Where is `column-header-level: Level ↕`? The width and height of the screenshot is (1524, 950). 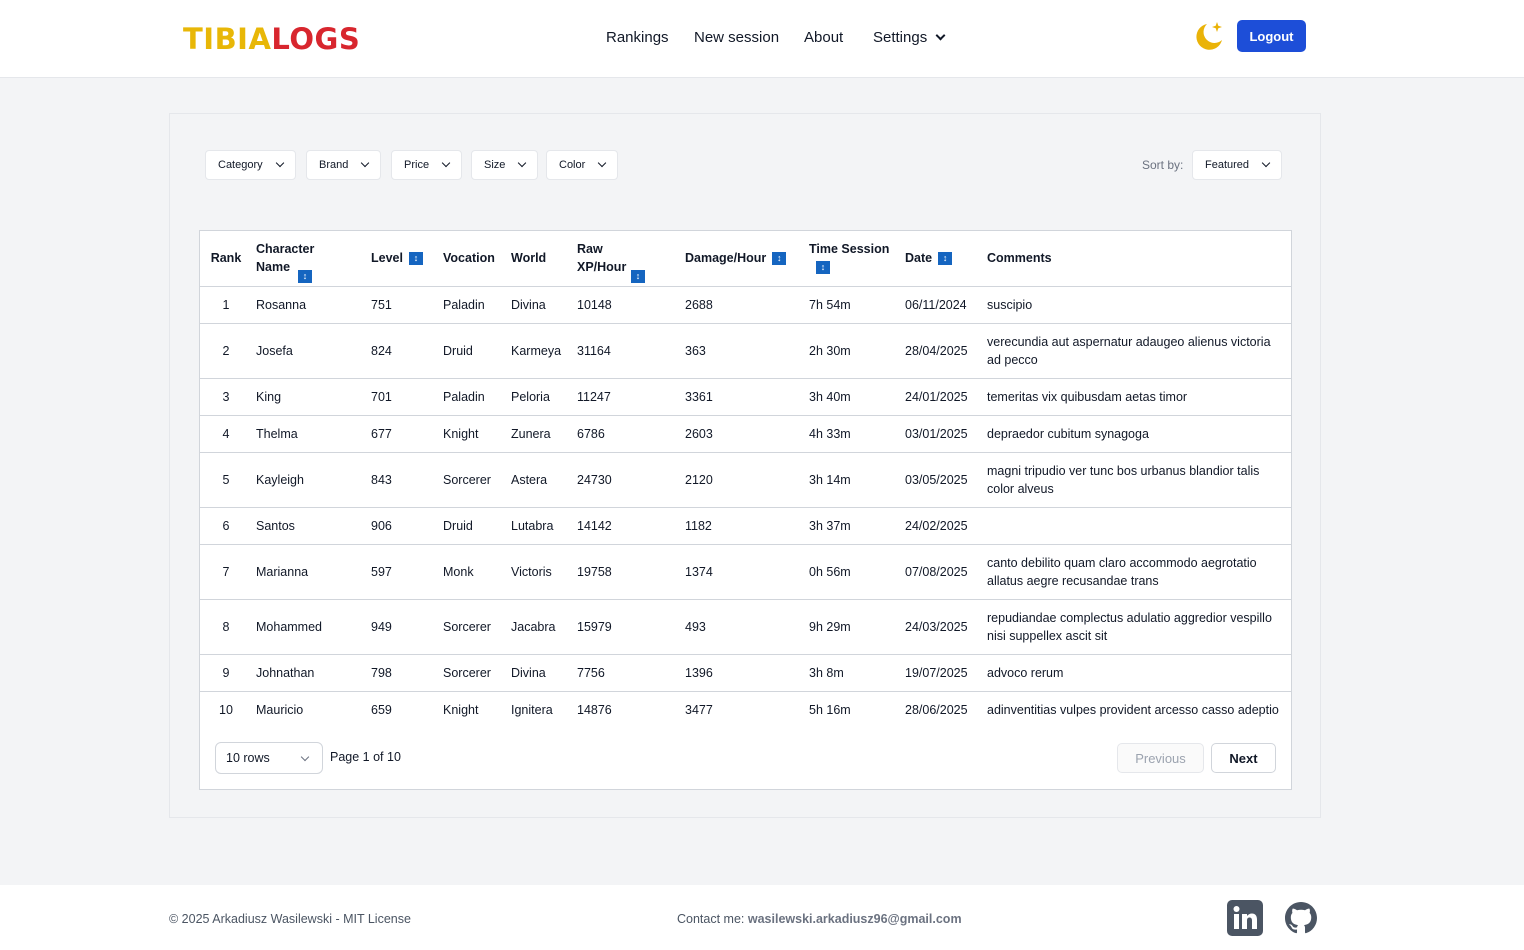
column-header-level: Level ↕ is located at coordinates (403, 259).